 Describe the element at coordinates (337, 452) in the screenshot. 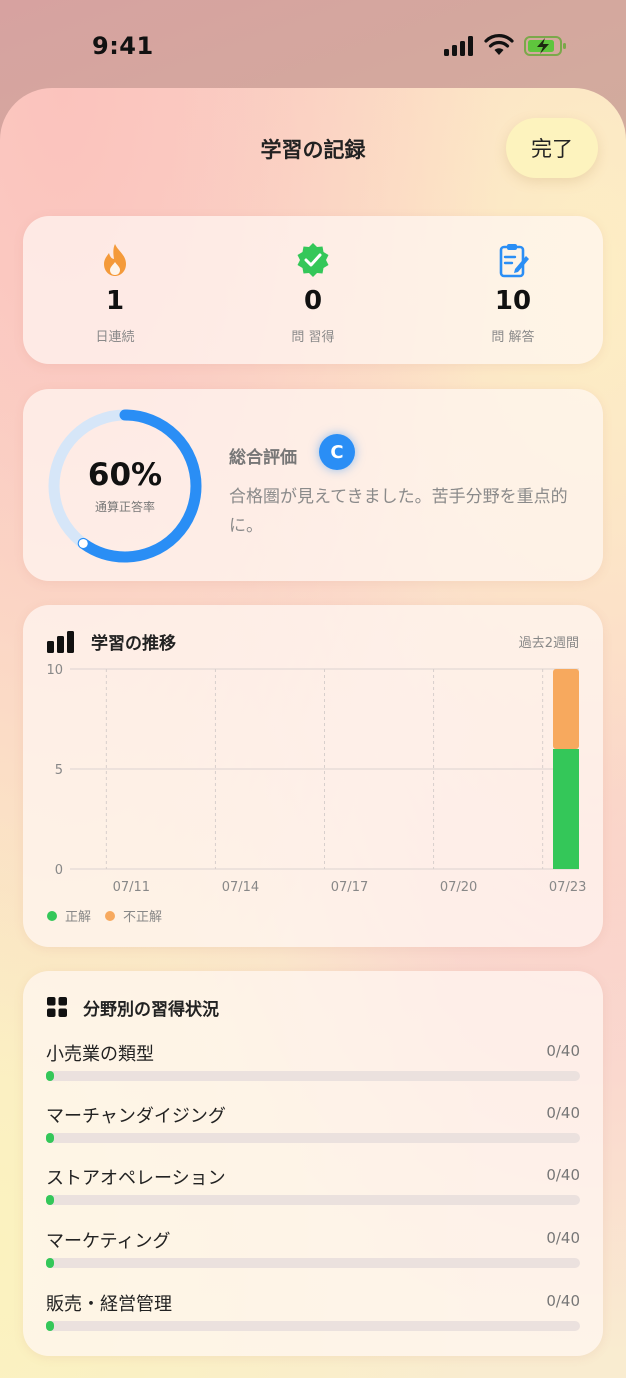

I see `grade-badge: C` at that location.